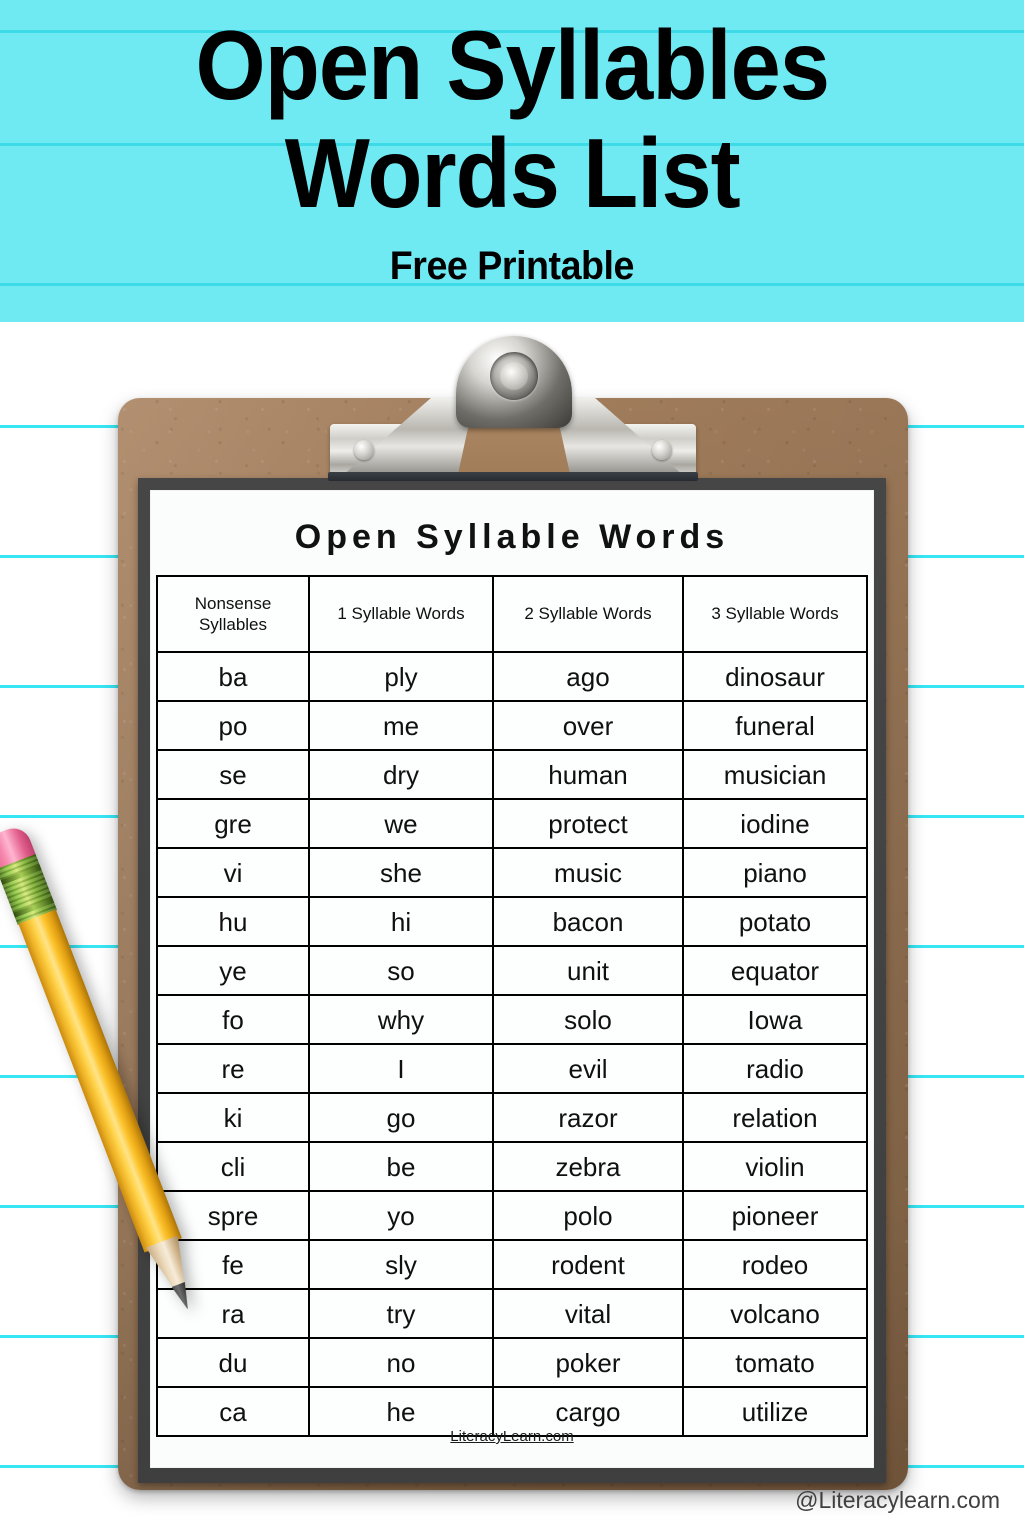 This screenshot has height=1536, width=1024. I want to click on column-header-3-syllable-words: 3 Syllable Words, so click(775, 614).